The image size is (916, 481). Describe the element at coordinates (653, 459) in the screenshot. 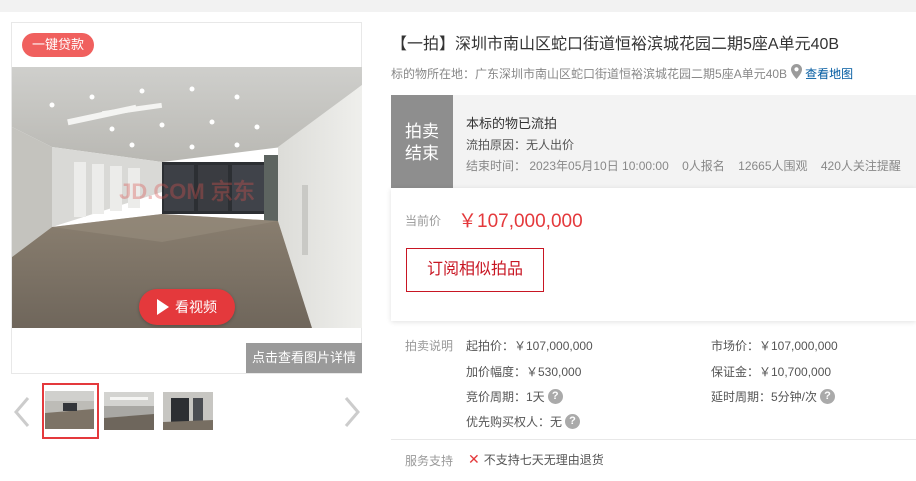

I see `service-support: 服务支持 ✕ 不支持七天无理由退货` at that location.